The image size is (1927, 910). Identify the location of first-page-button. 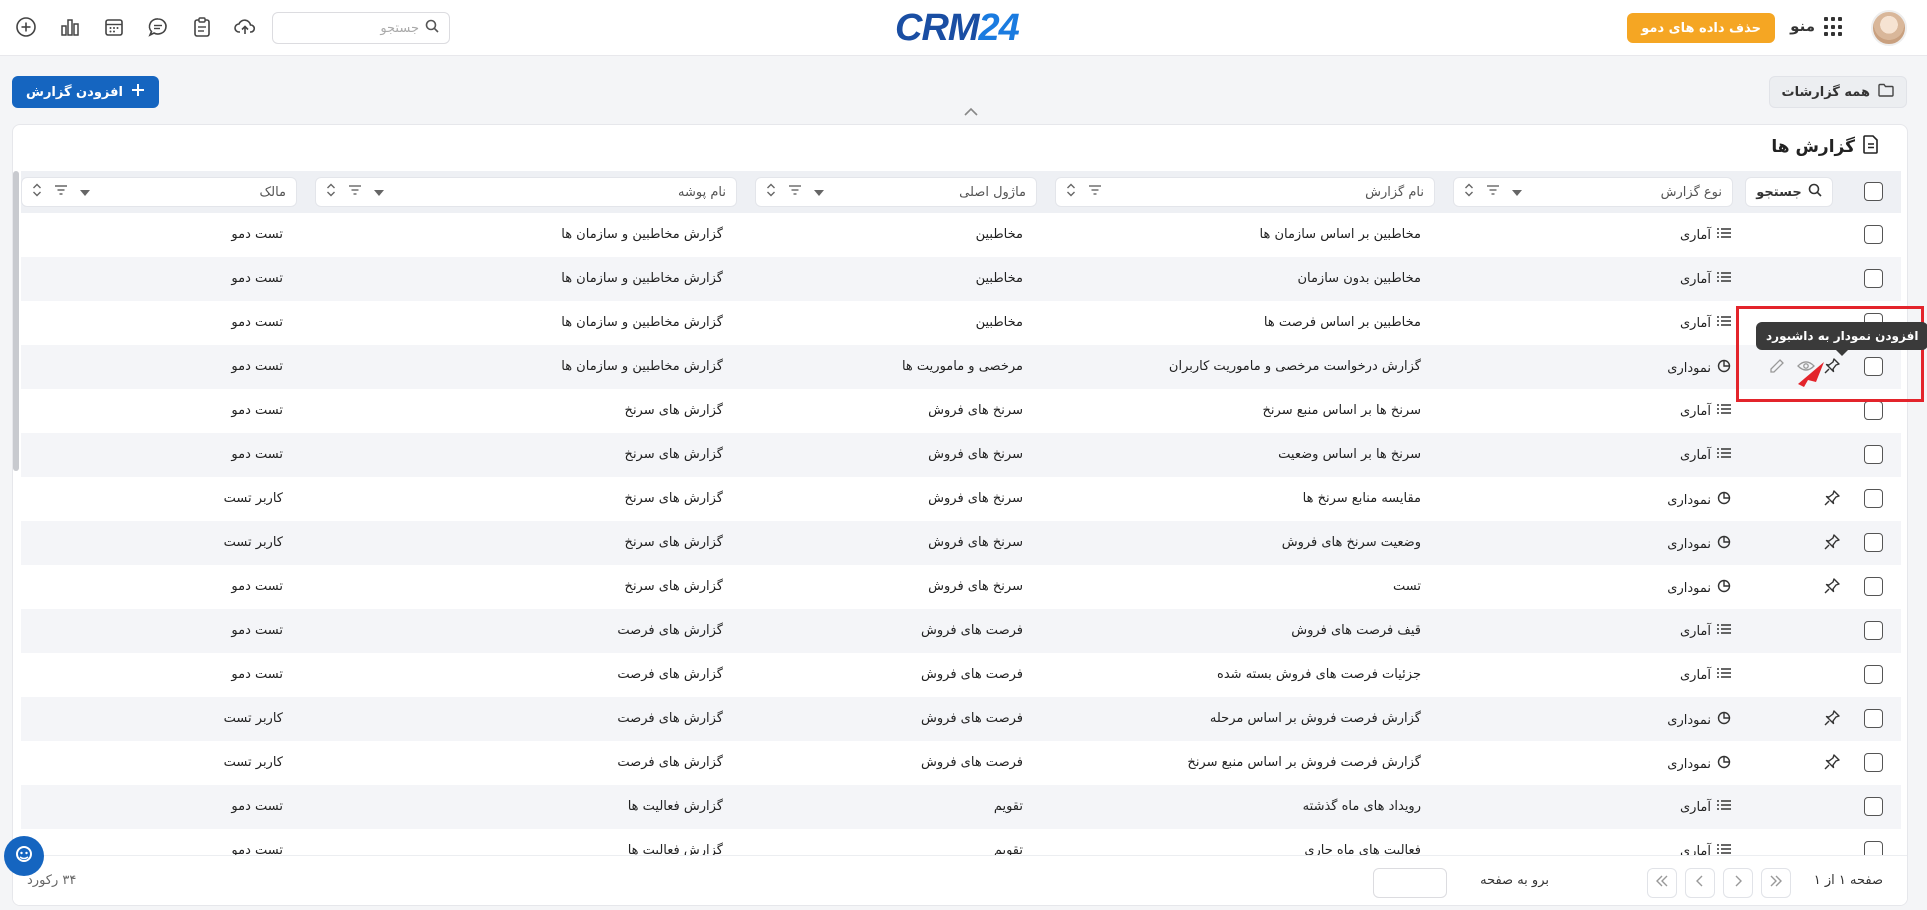
(1776, 883).